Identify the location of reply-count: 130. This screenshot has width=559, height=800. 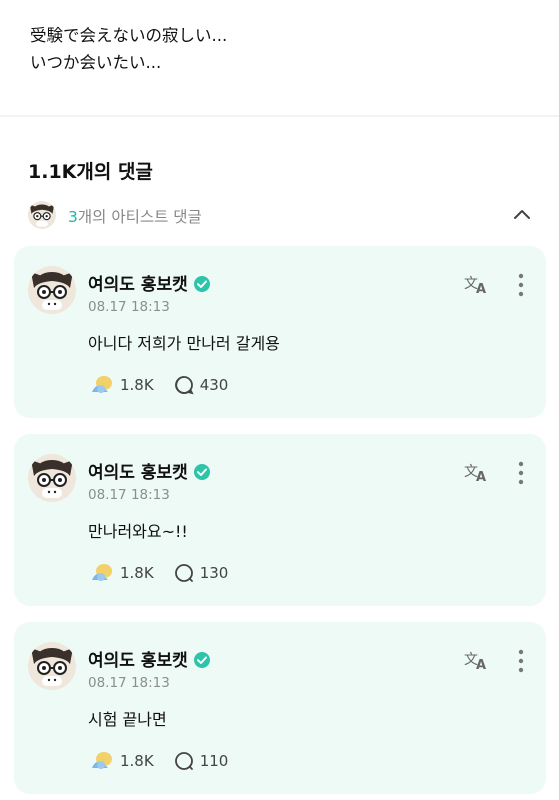
(214, 573).